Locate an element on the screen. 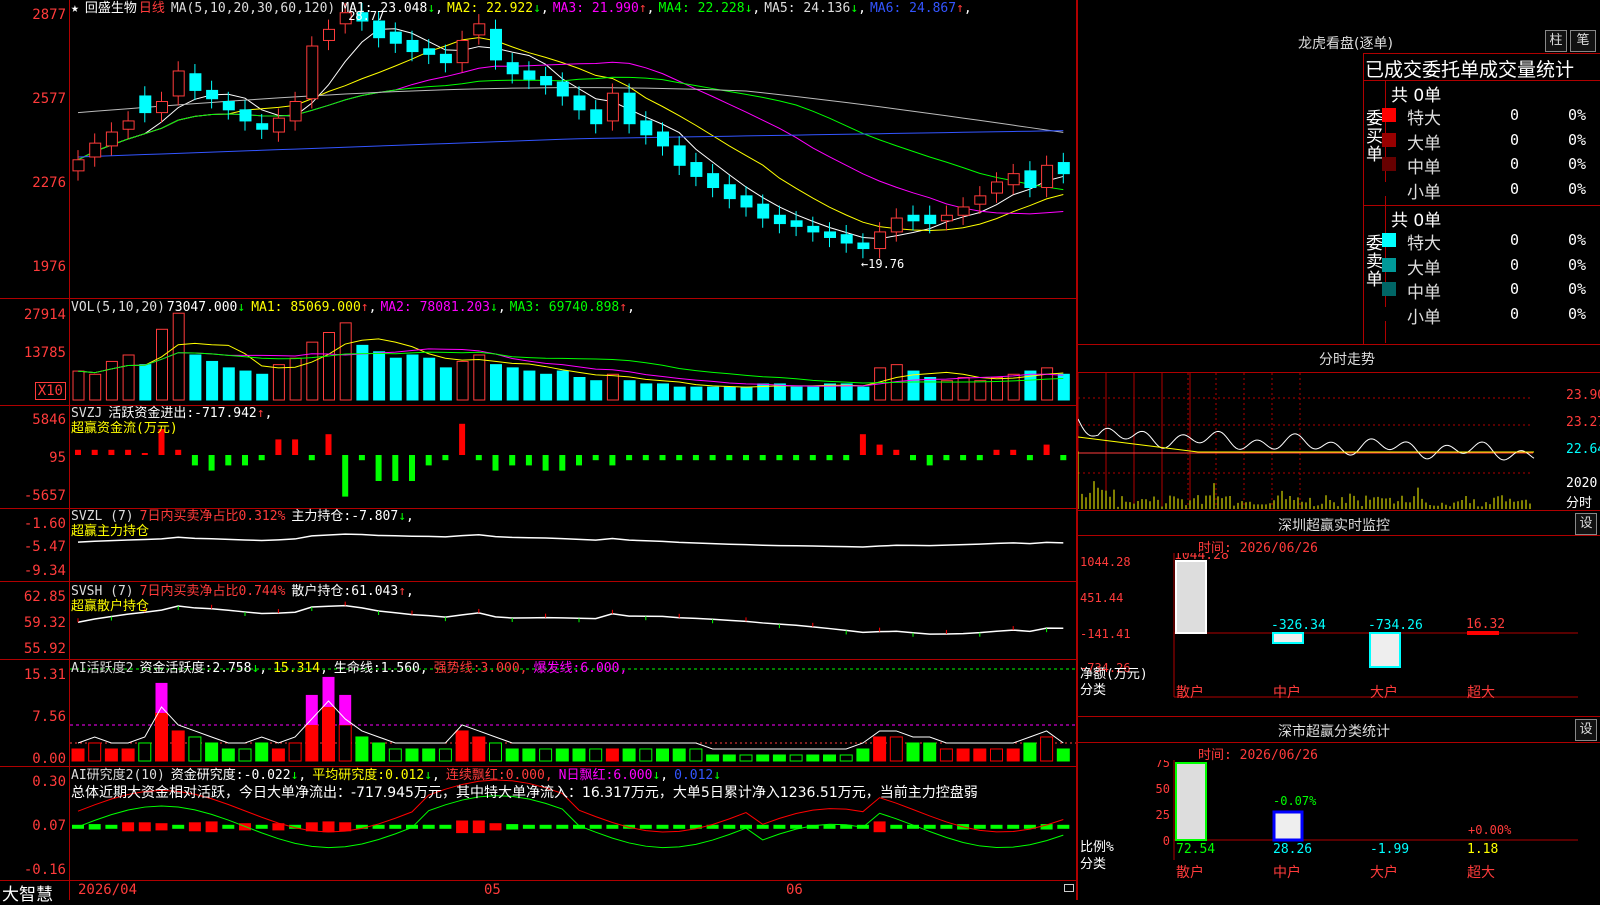 This screenshot has height=905, width=1600. tick-mode-button: 笔 is located at coordinates (1583, 41).